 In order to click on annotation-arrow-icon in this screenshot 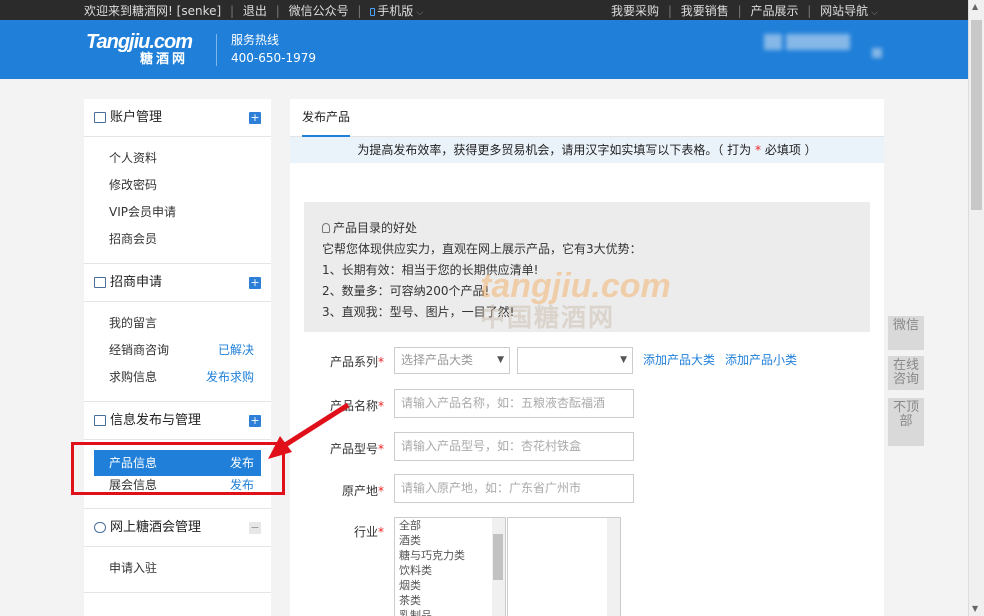, I will do `click(309, 430)`.